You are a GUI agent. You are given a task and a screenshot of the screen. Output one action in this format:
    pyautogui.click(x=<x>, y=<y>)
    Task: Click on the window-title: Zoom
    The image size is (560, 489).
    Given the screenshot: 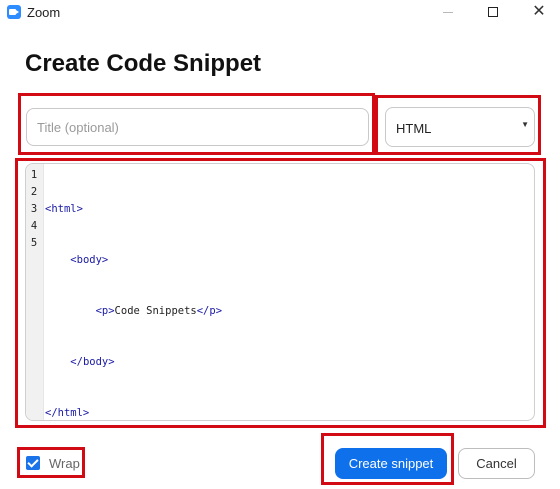 What is the action you would take?
    pyautogui.click(x=44, y=12)
    